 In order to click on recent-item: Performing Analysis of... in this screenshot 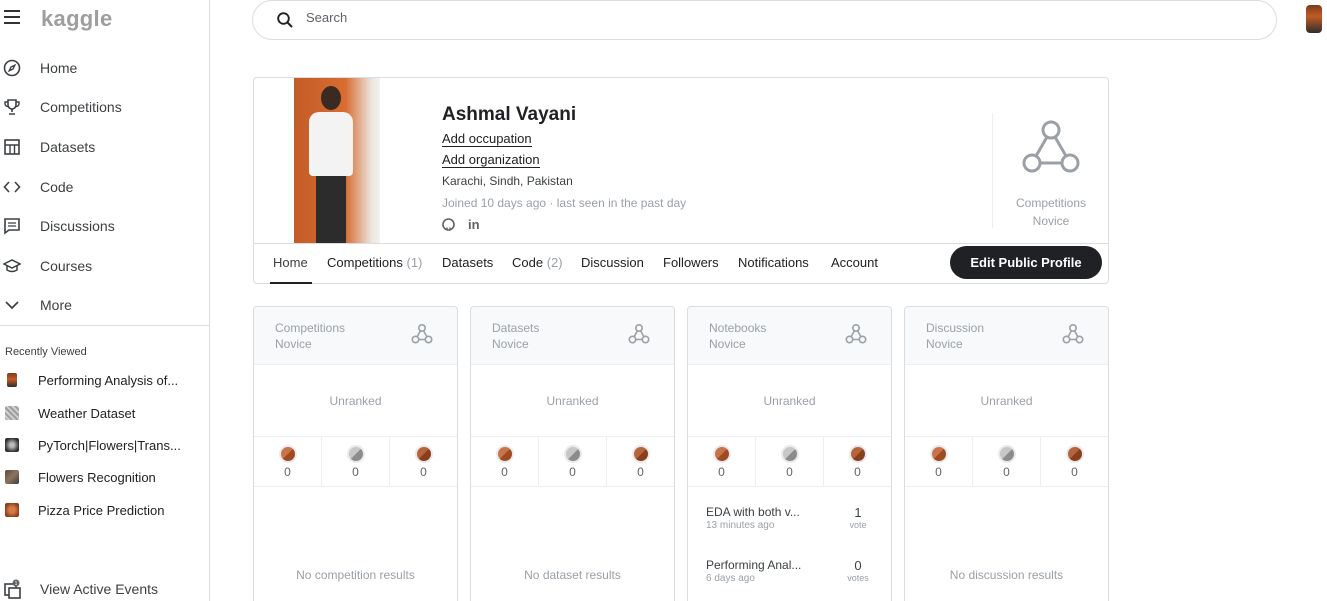, I will do `click(104, 380)`.